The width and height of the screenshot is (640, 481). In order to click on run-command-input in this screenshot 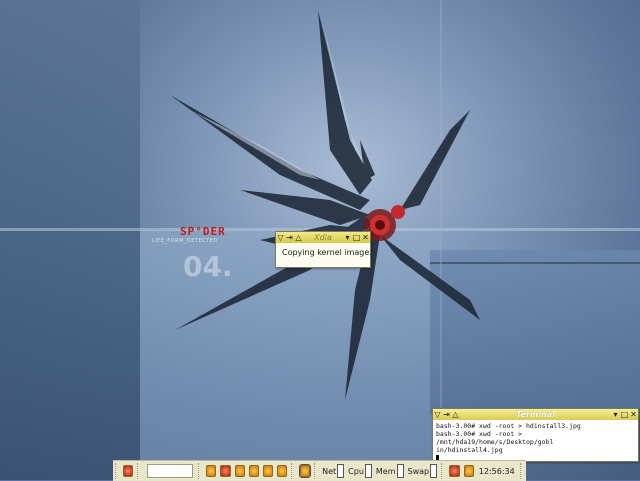, I will do `click(169, 471)`.